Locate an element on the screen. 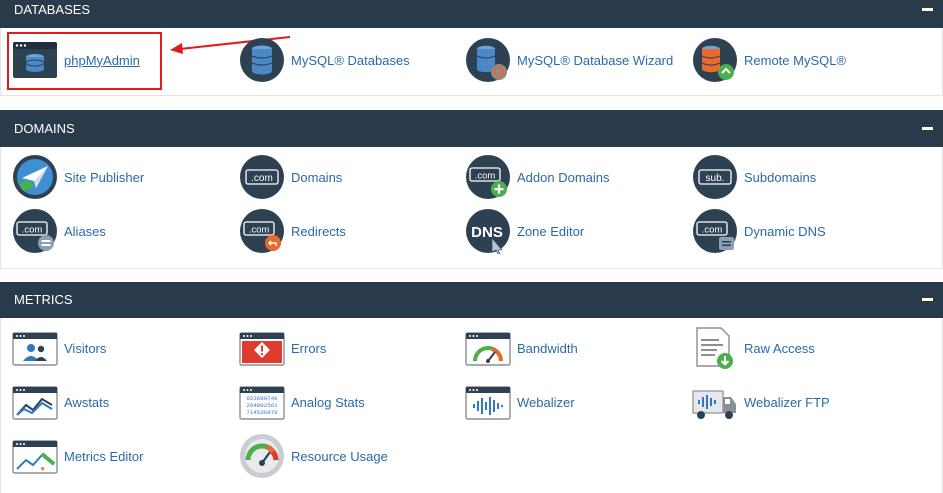  visitors-label: Visitors is located at coordinates (85, 348).